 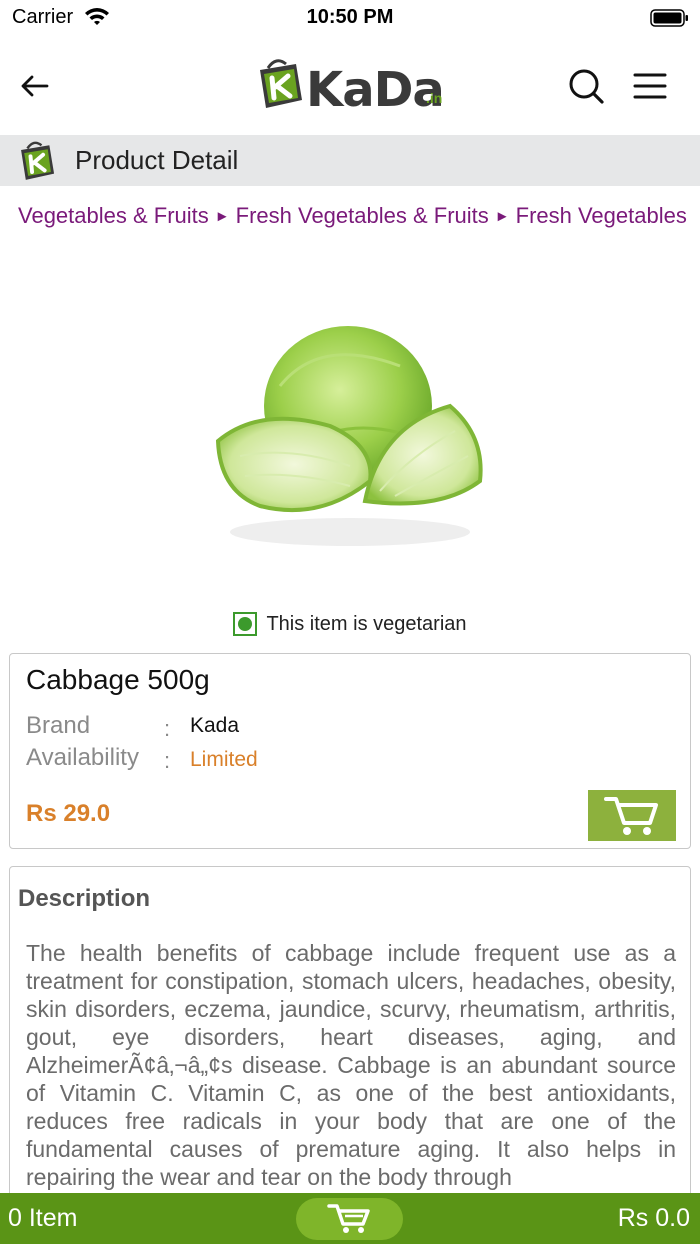 I want to click on view-cart-button, so click(x=349, y=1219).